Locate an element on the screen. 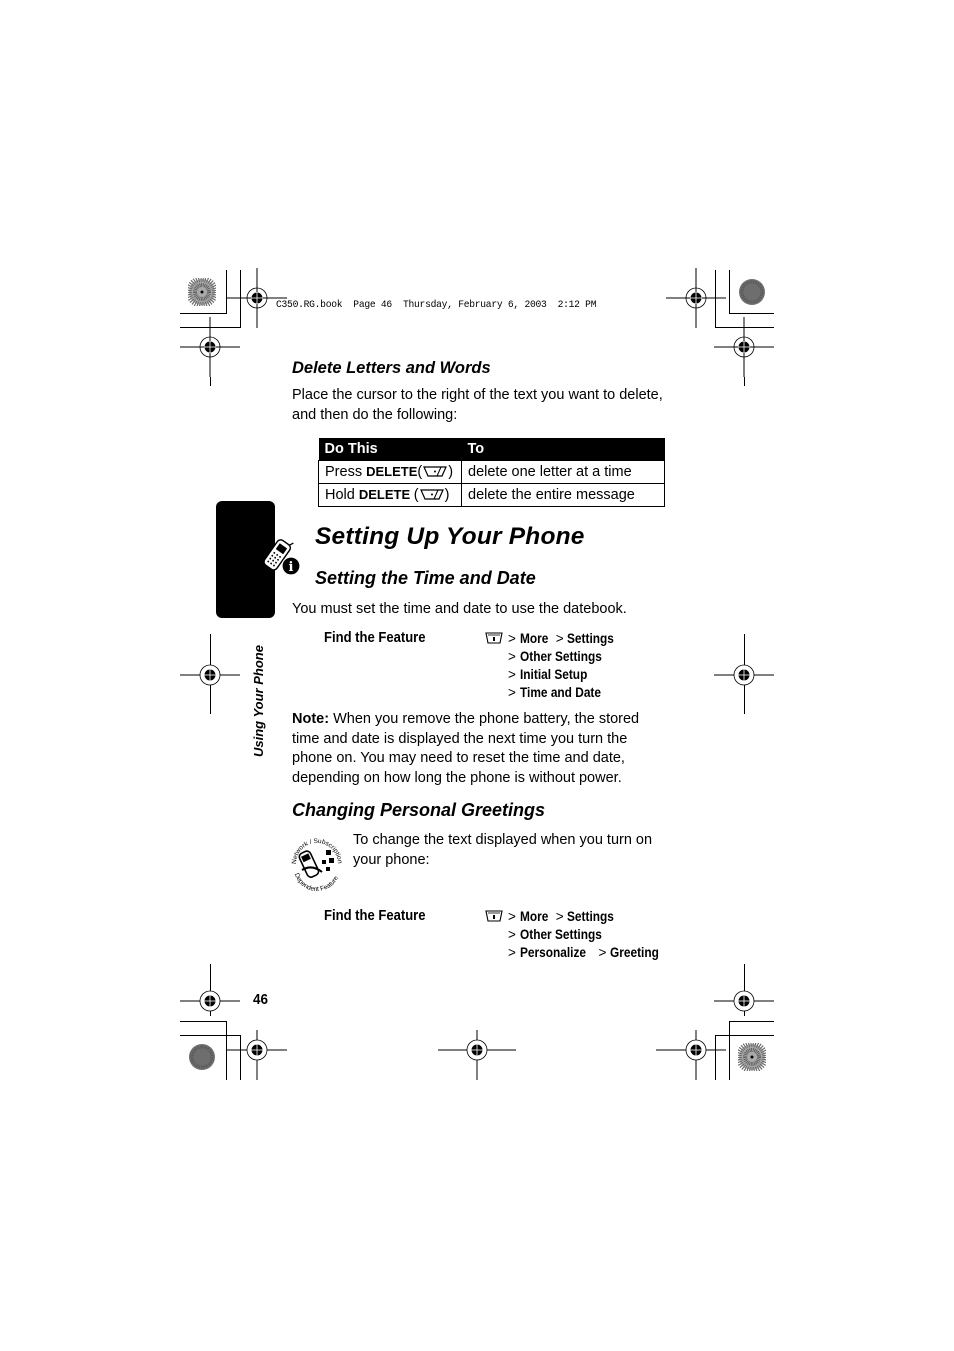 This screenshot has width=954, height=1351. text-line: your phone: is located at coordinates (391, 859).